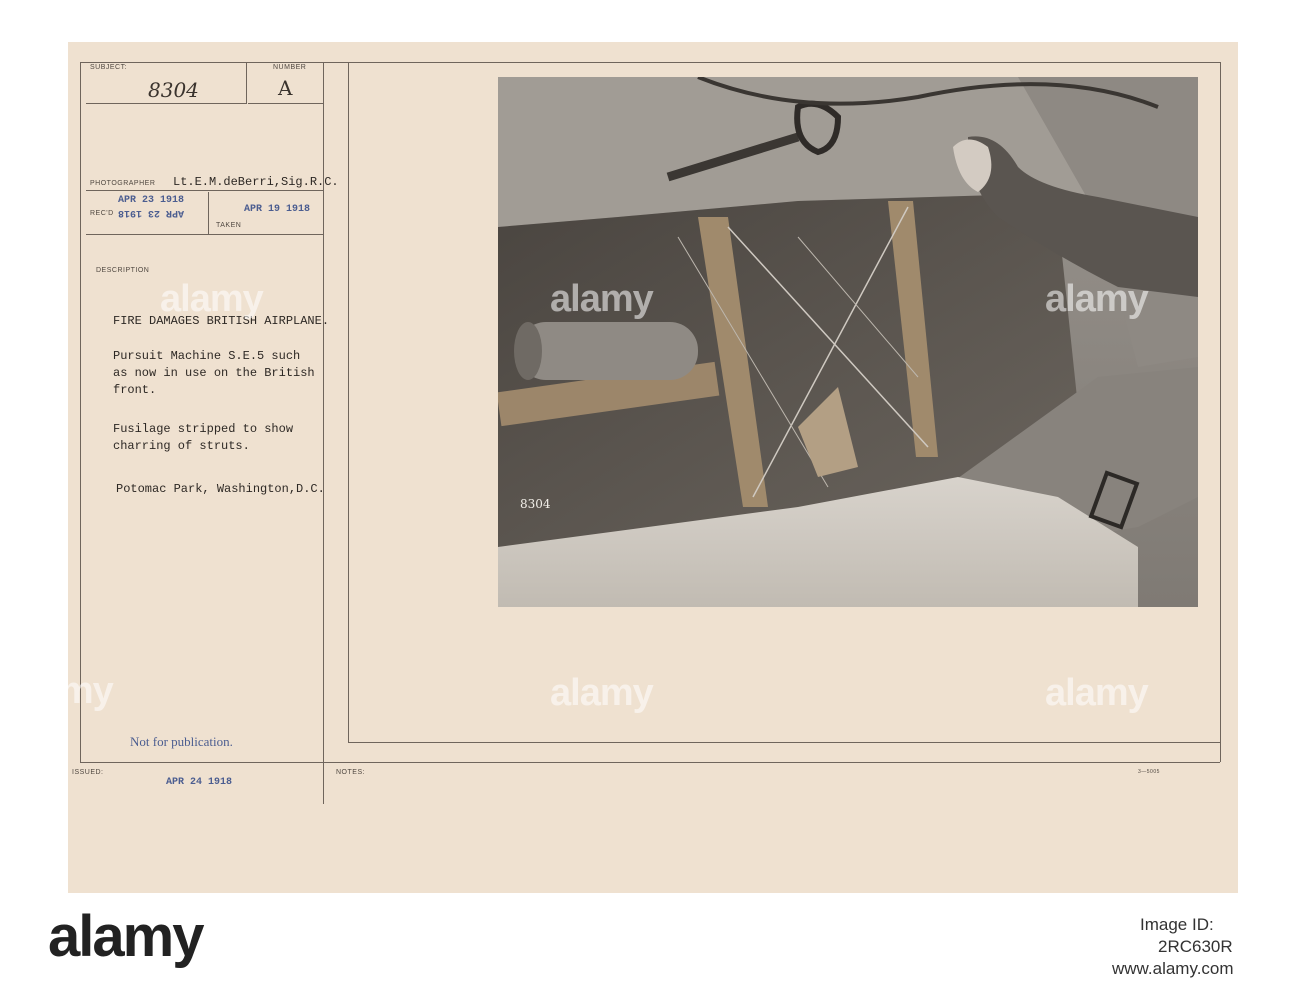  I want to click on form-top-border, so click(650, 62).